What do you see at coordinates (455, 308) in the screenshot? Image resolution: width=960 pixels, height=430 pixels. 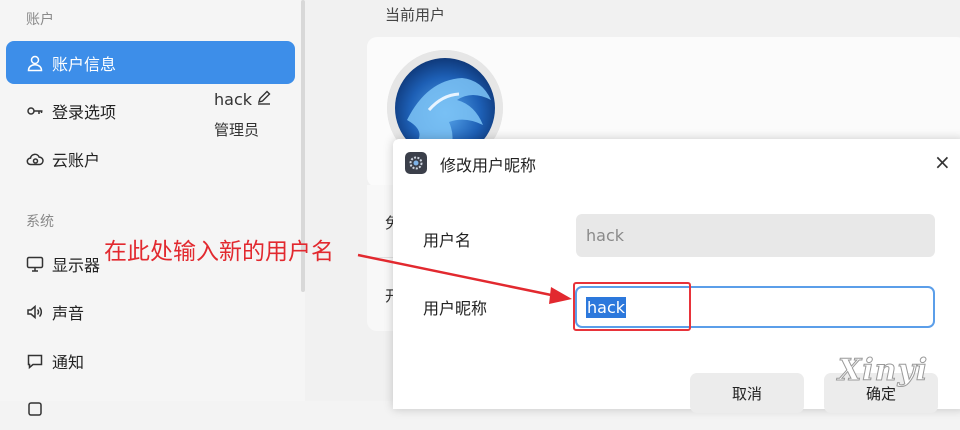 I see `nickname-label: 用户昵称` at bounding box center [455, 308].